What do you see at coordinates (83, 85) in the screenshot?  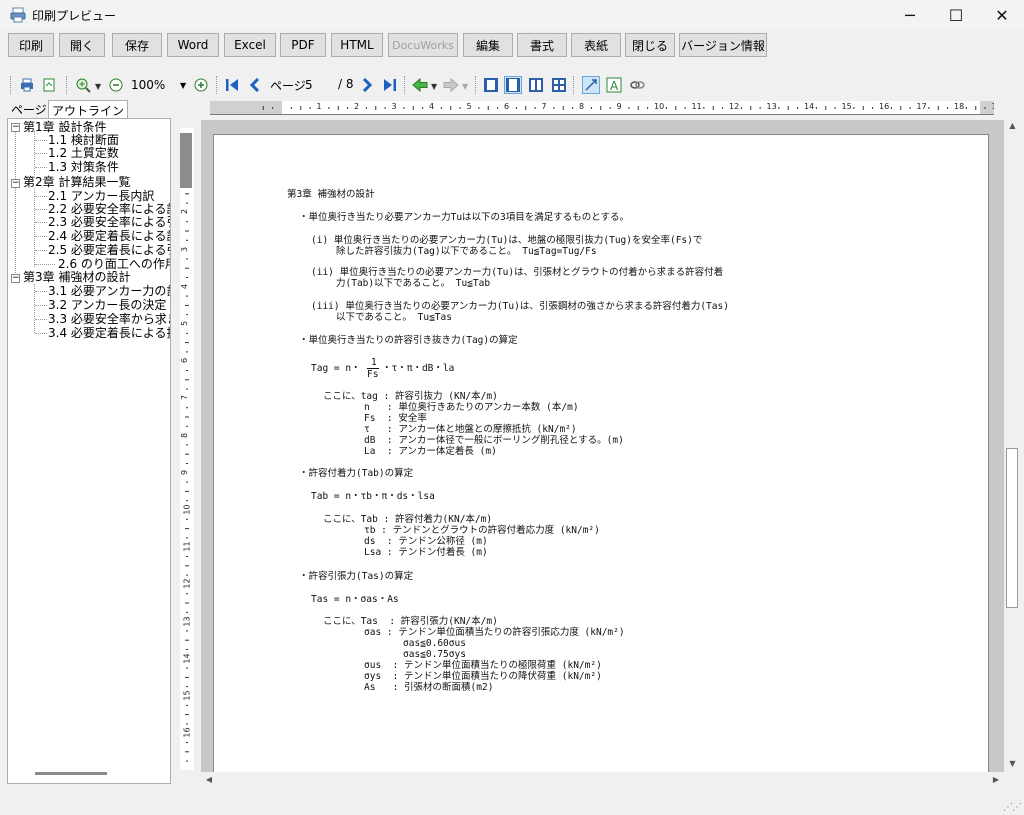 I see `zoom-in-icon` at bounding box center [83, 85].